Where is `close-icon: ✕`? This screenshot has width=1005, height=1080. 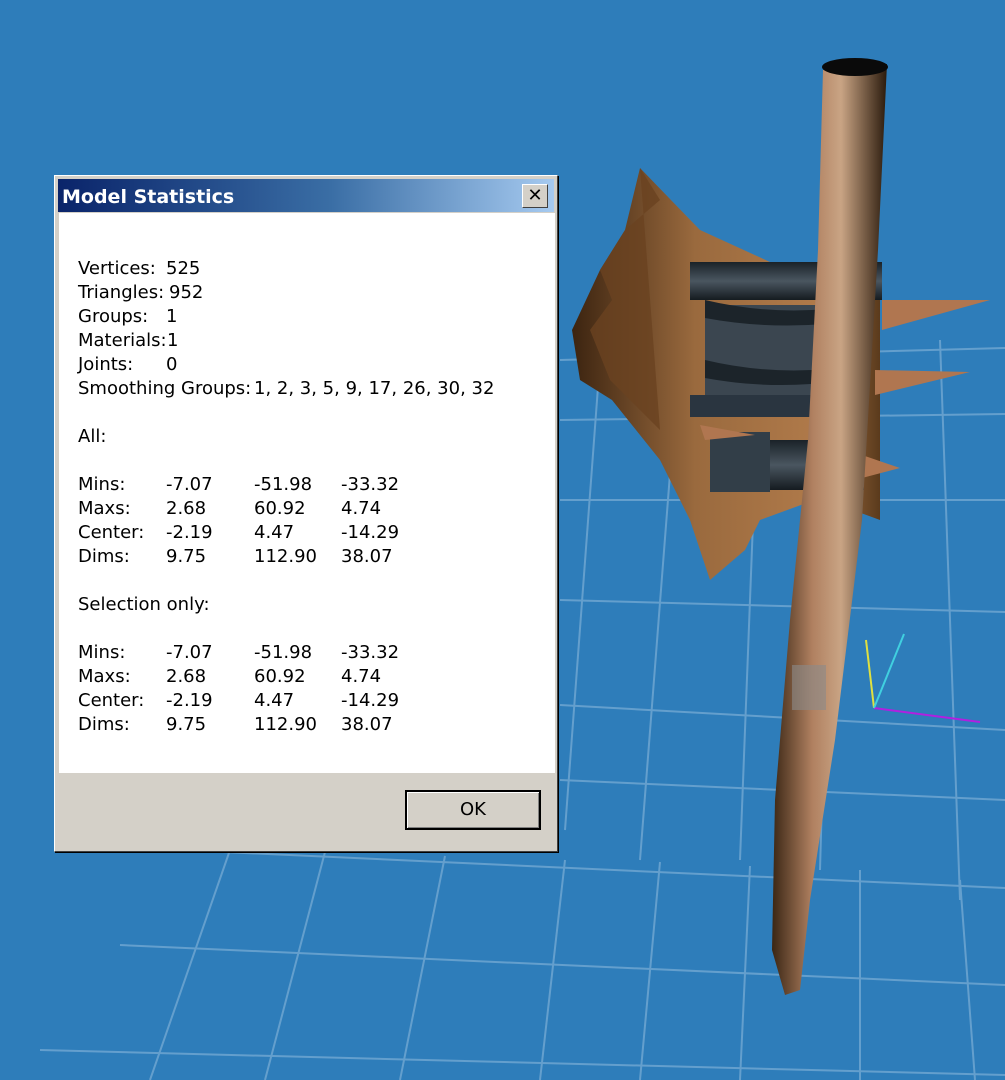 close-icon: ✕ is located at coordinates (535, 195).